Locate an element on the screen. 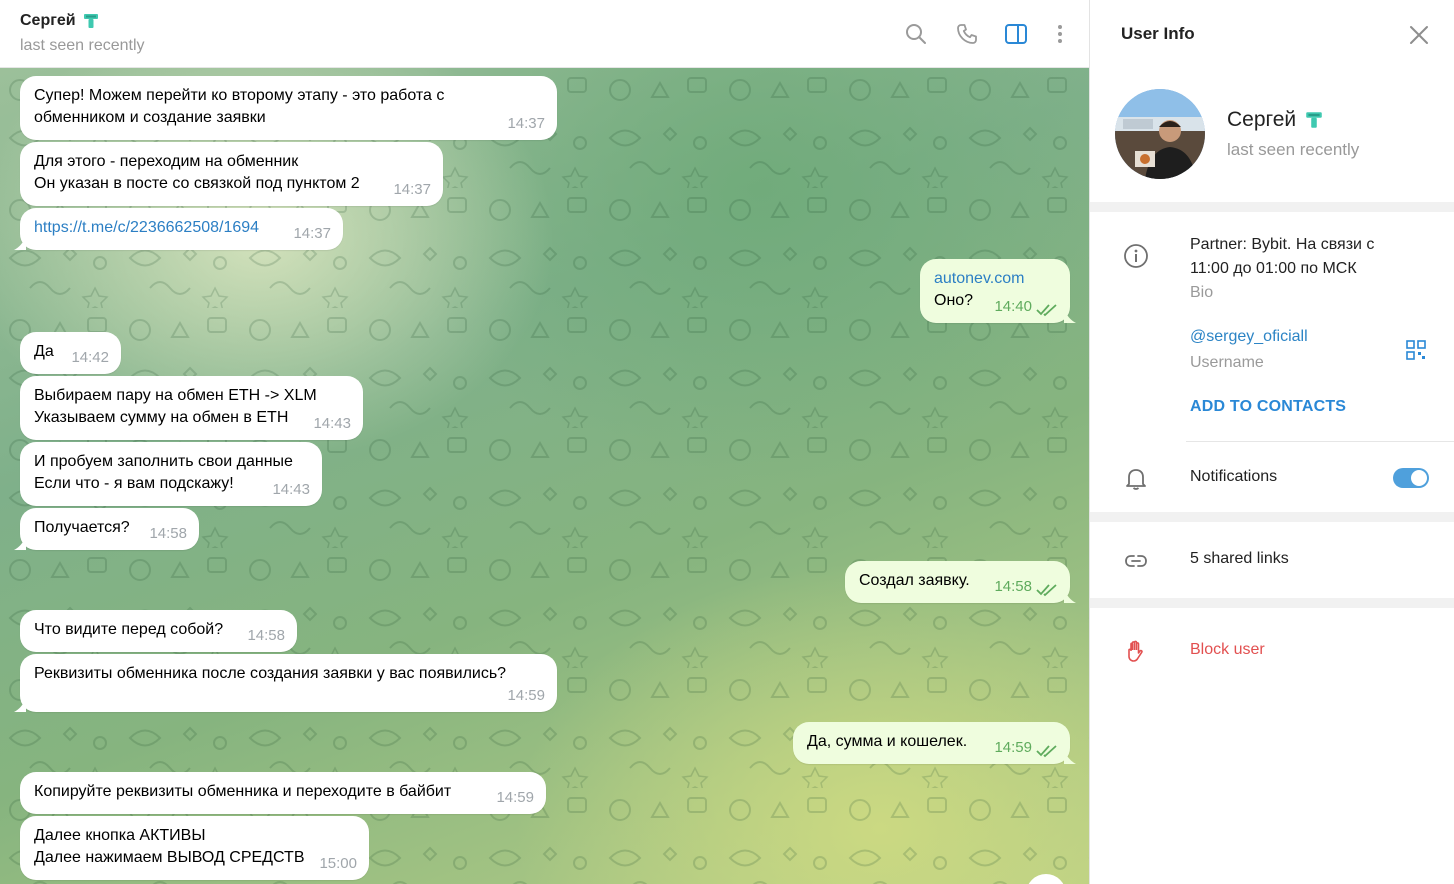 Image resolution: width=1454 pixels, height=884 pixels. add-to-contacts-button: ADD TO CONTACTS is located at coordinates (1268, 407).